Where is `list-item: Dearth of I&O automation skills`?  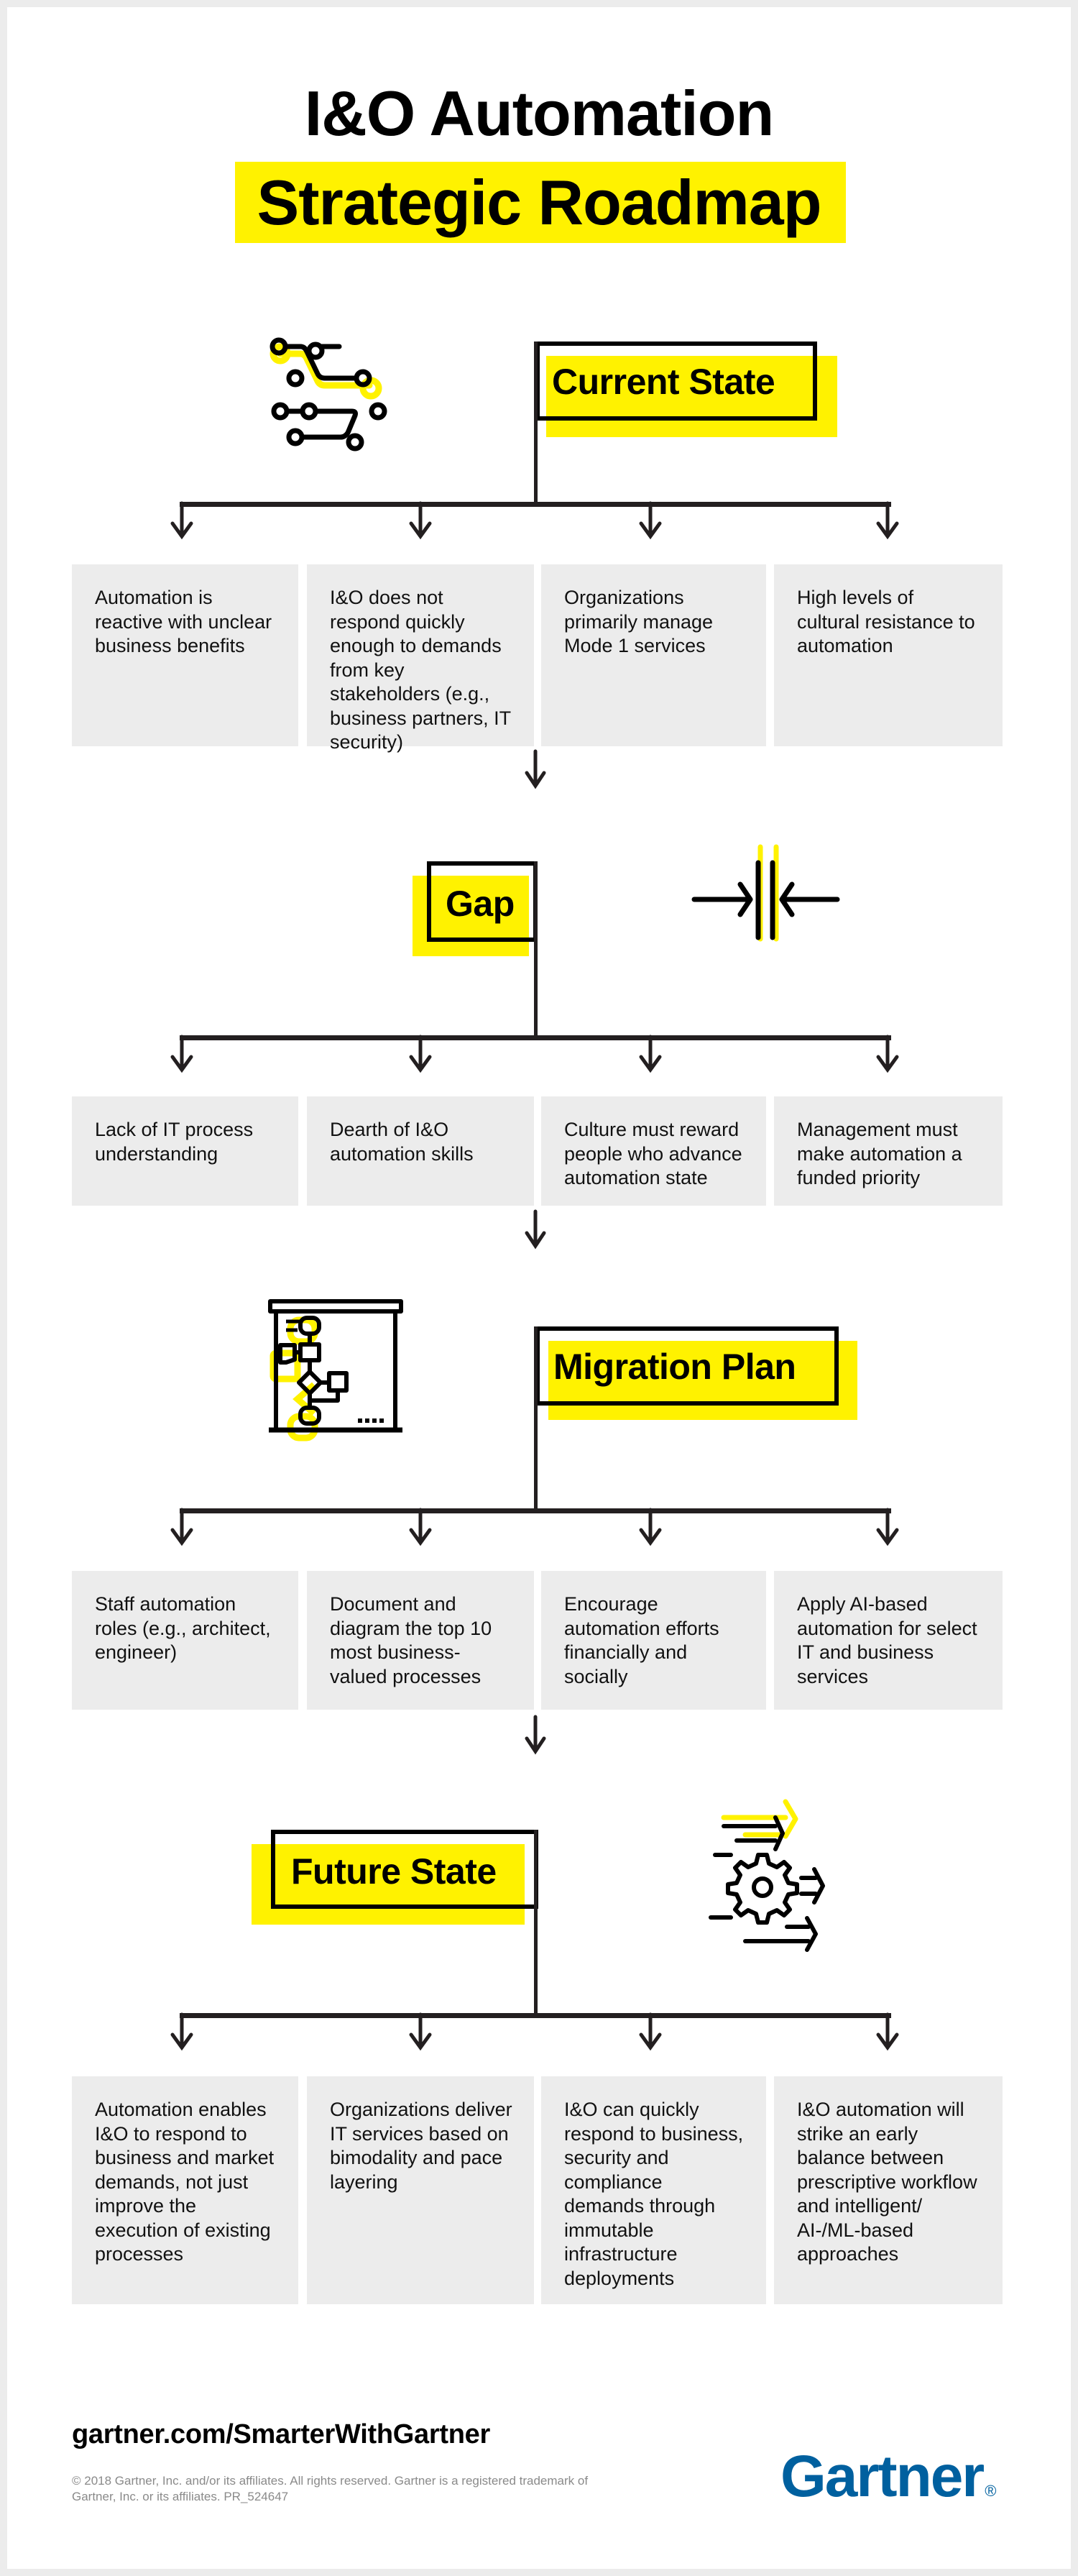 list-item: Dearth of I&O automation skills is located at coordinates (420, 1151).